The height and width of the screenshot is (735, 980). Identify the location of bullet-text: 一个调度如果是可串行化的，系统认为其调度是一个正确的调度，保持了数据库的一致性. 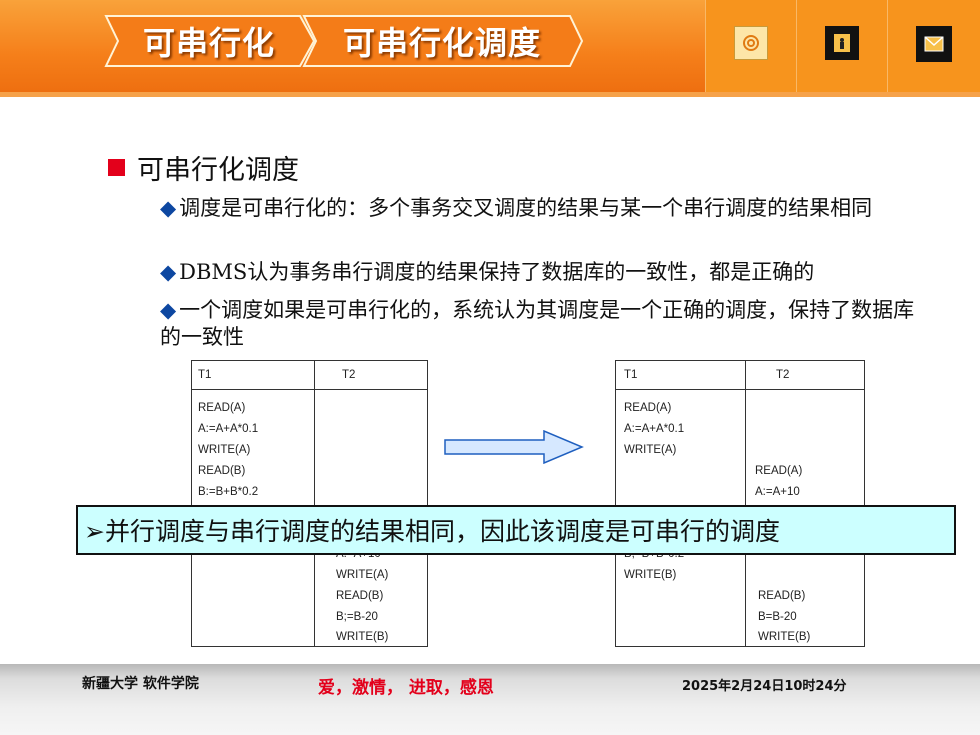
(537, 323).